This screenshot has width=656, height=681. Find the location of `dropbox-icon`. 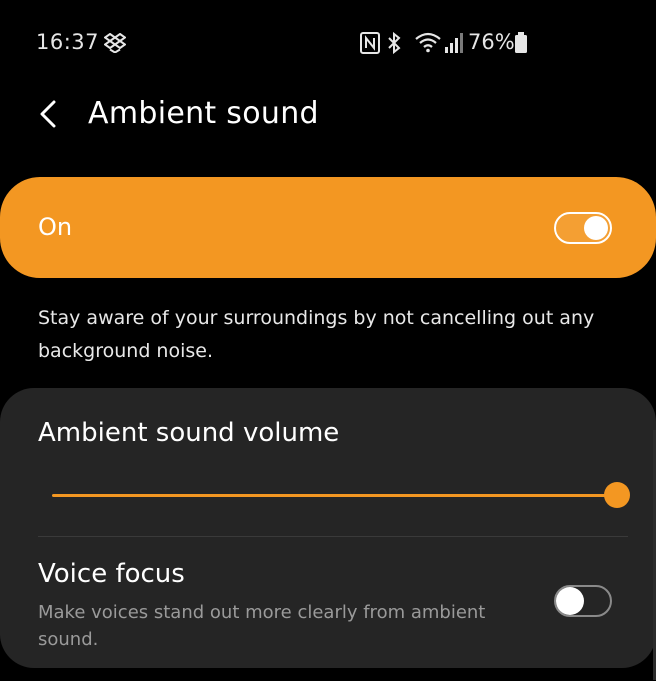

dropbox-icon is located at coordinates (115, 43).